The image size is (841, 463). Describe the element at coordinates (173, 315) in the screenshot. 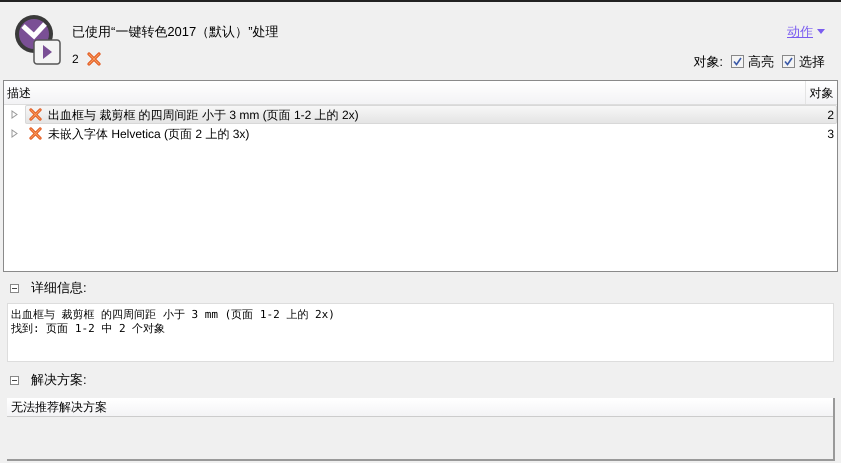

I see `details-text: 出血框与 裁剪框 的四周间距 小于 3 mm (页面 1-2 上的 2x)` at that location.